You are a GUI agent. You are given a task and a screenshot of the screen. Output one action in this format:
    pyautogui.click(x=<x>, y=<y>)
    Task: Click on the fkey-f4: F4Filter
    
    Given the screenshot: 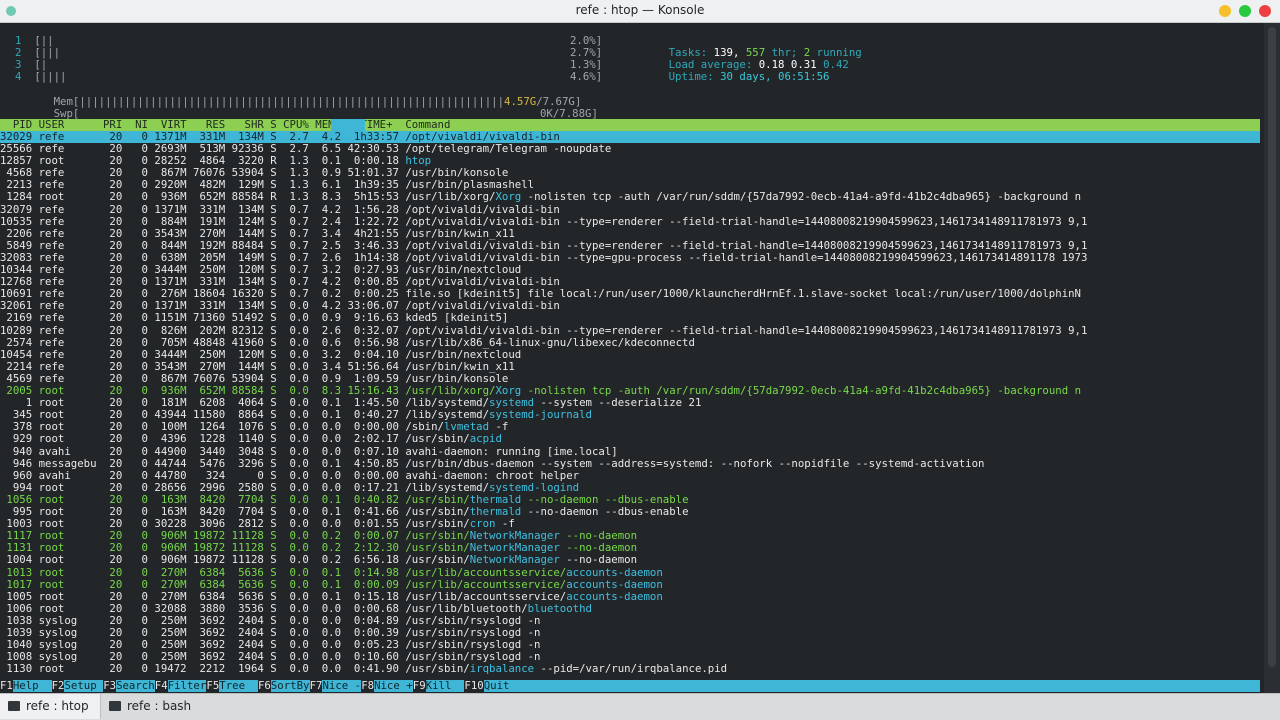 What is the action you would take?
    pyautogui.click(x=180, y=685)
    